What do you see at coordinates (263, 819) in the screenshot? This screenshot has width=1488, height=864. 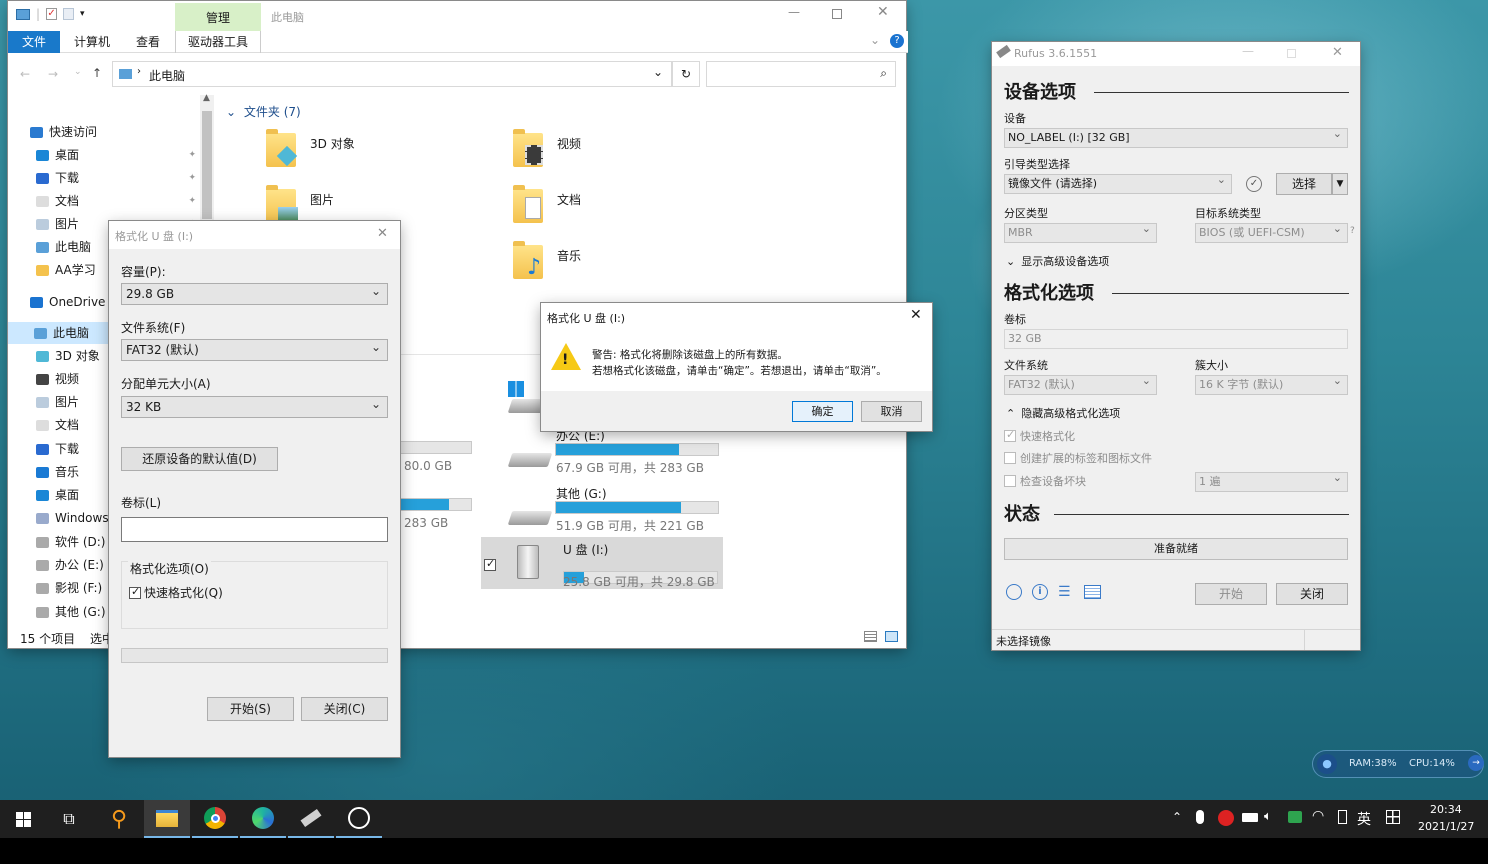 I see `edge-icon` at bounding box center [263, 819].